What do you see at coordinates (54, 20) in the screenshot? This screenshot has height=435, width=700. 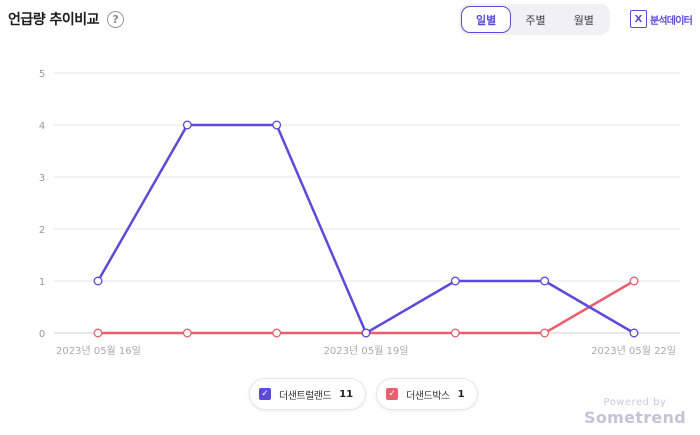 I see `page-title: 언급량 추이비교` at bounding box center [54, 20].